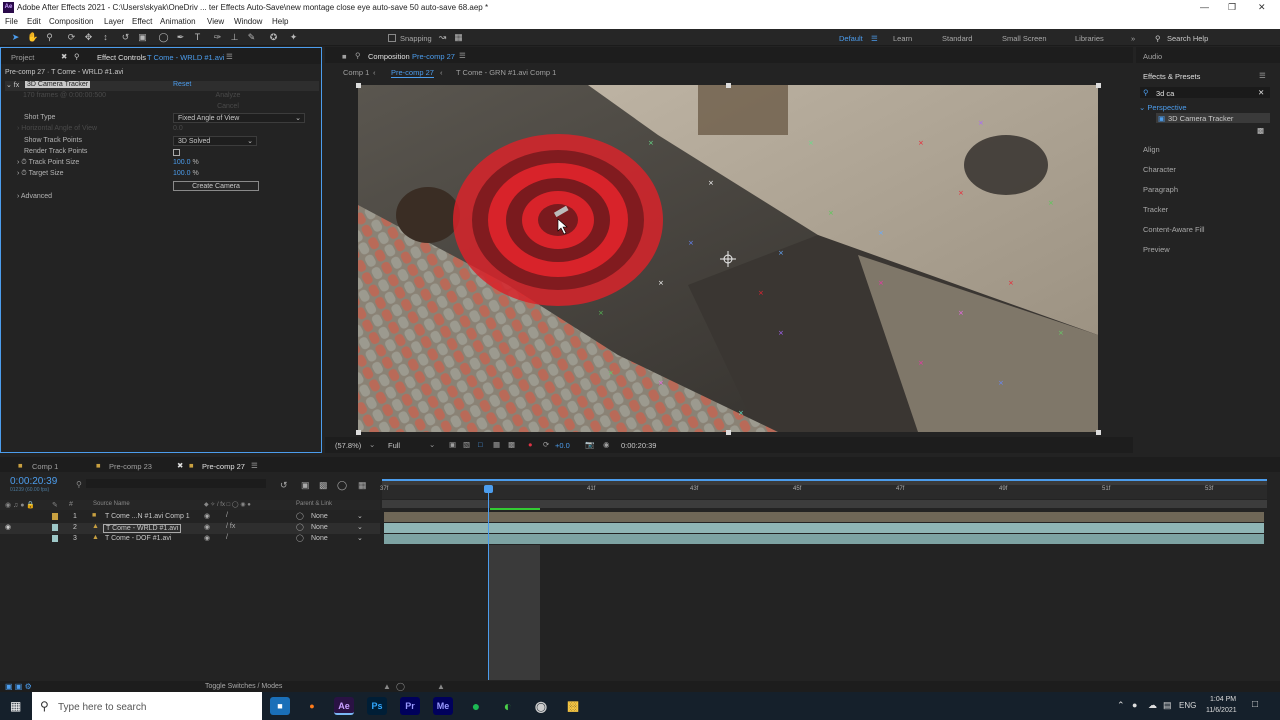  I want to click on render-track-points-checkbox, so click(176, 152).